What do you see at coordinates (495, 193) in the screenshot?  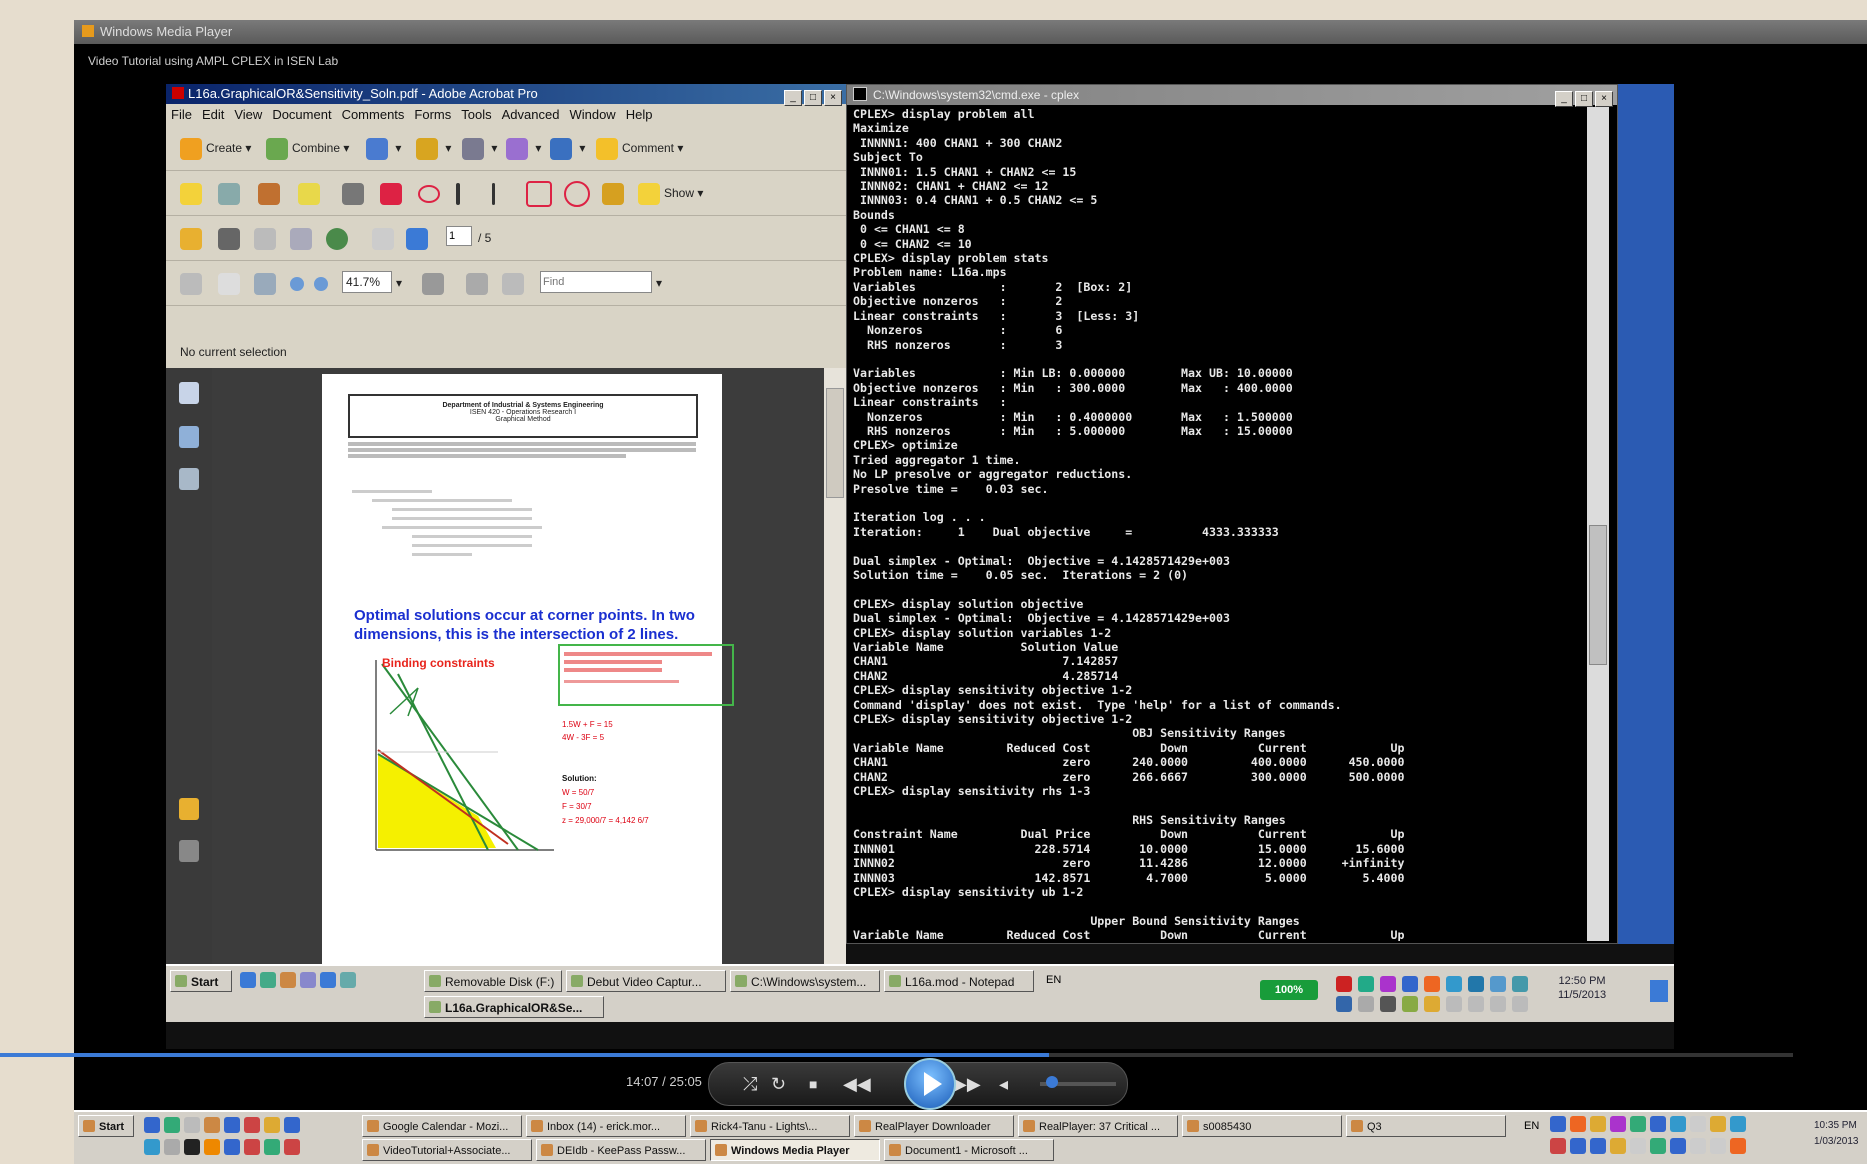 I see `line-tool` at bounding box center [495, 193].